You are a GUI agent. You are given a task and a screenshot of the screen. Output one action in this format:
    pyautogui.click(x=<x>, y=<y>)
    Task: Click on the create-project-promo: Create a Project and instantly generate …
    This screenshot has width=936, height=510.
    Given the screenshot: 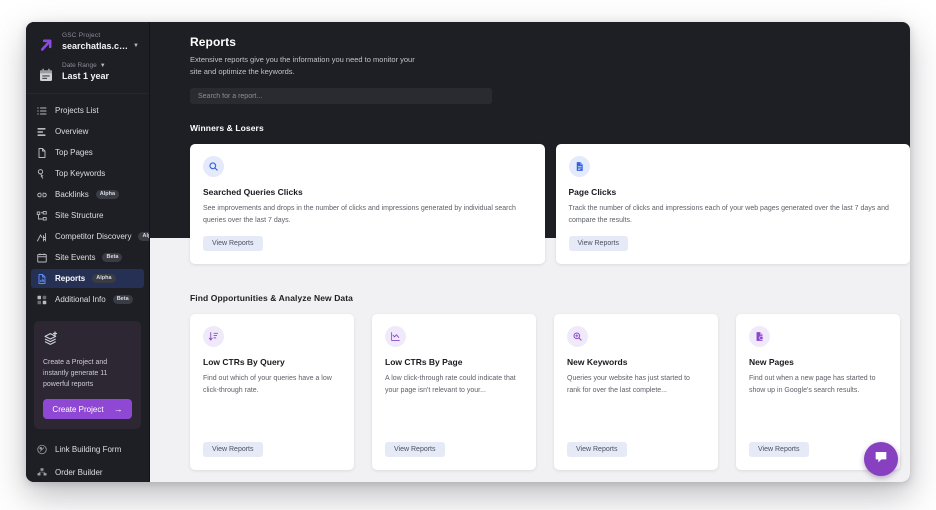 What is the action you would take?
    pyautogui.click(x=87, y=375)
    